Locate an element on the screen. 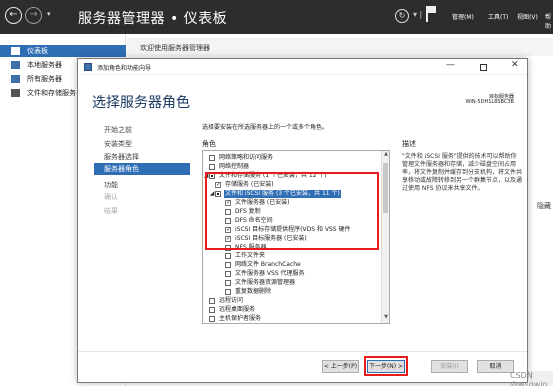 This screenshot has height=386, width=553. storage-icon is located at coordinates (15, 93).